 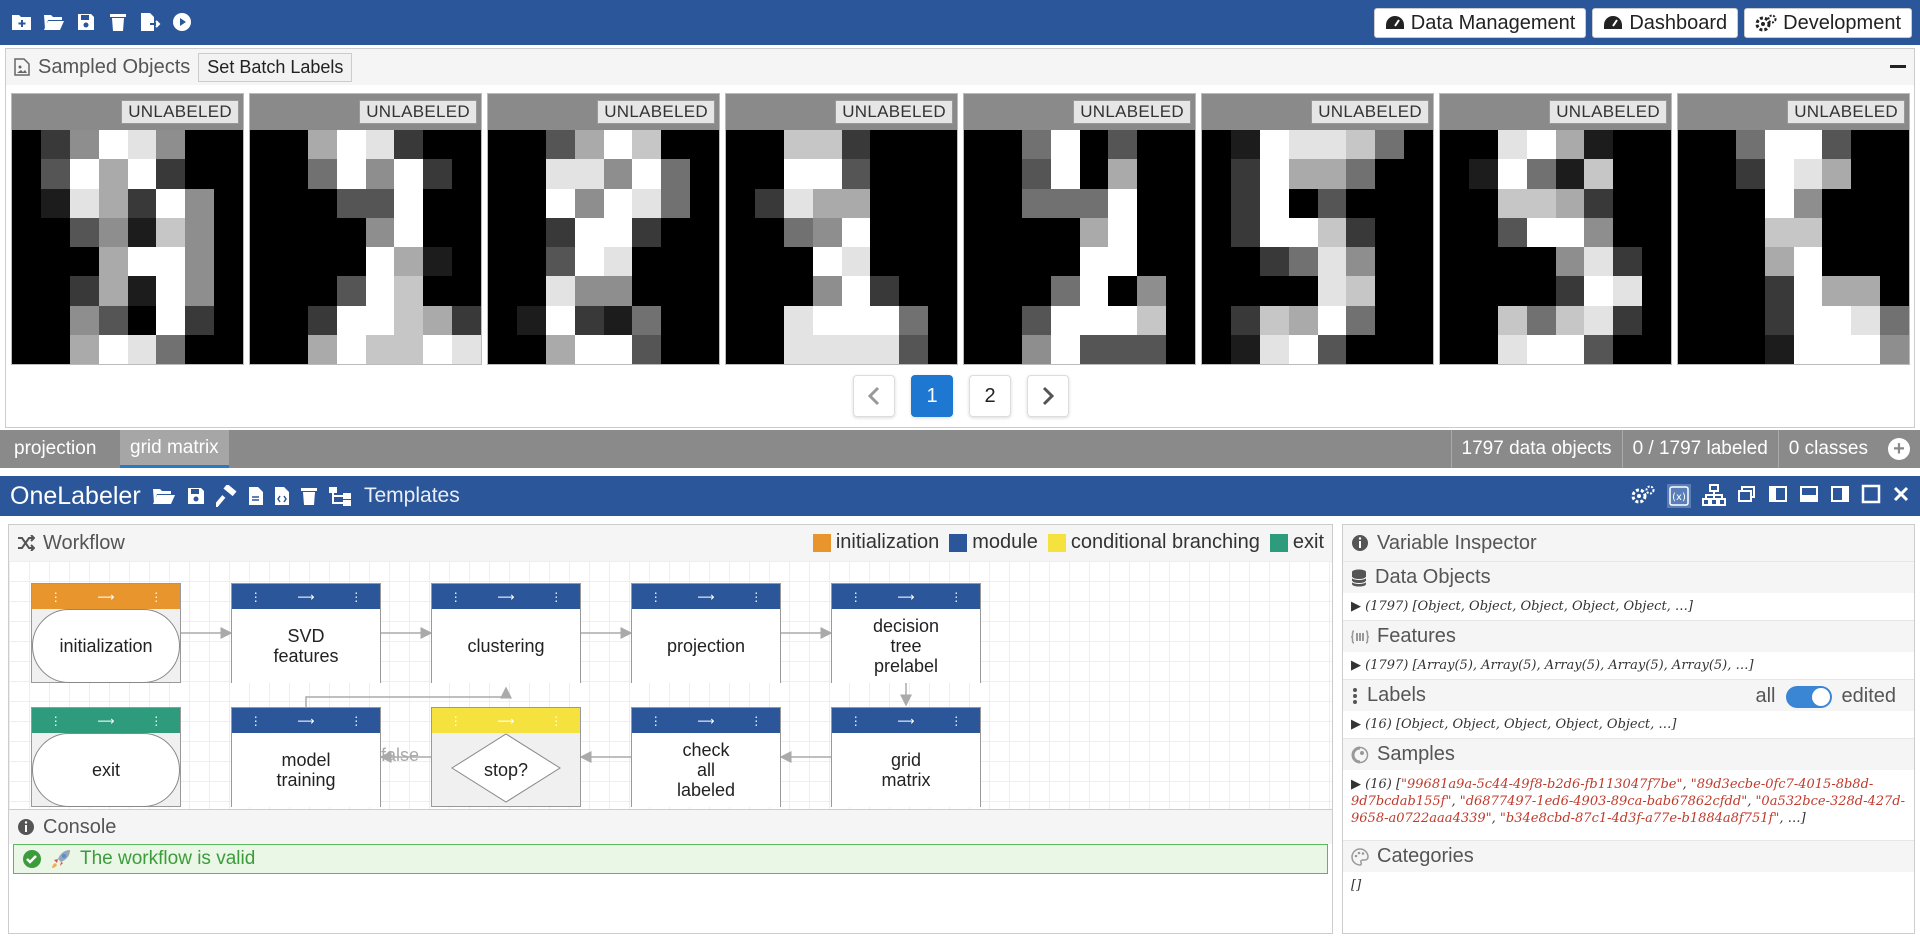 I want to click on page-1-button: 1, so click(x=932, y=396).